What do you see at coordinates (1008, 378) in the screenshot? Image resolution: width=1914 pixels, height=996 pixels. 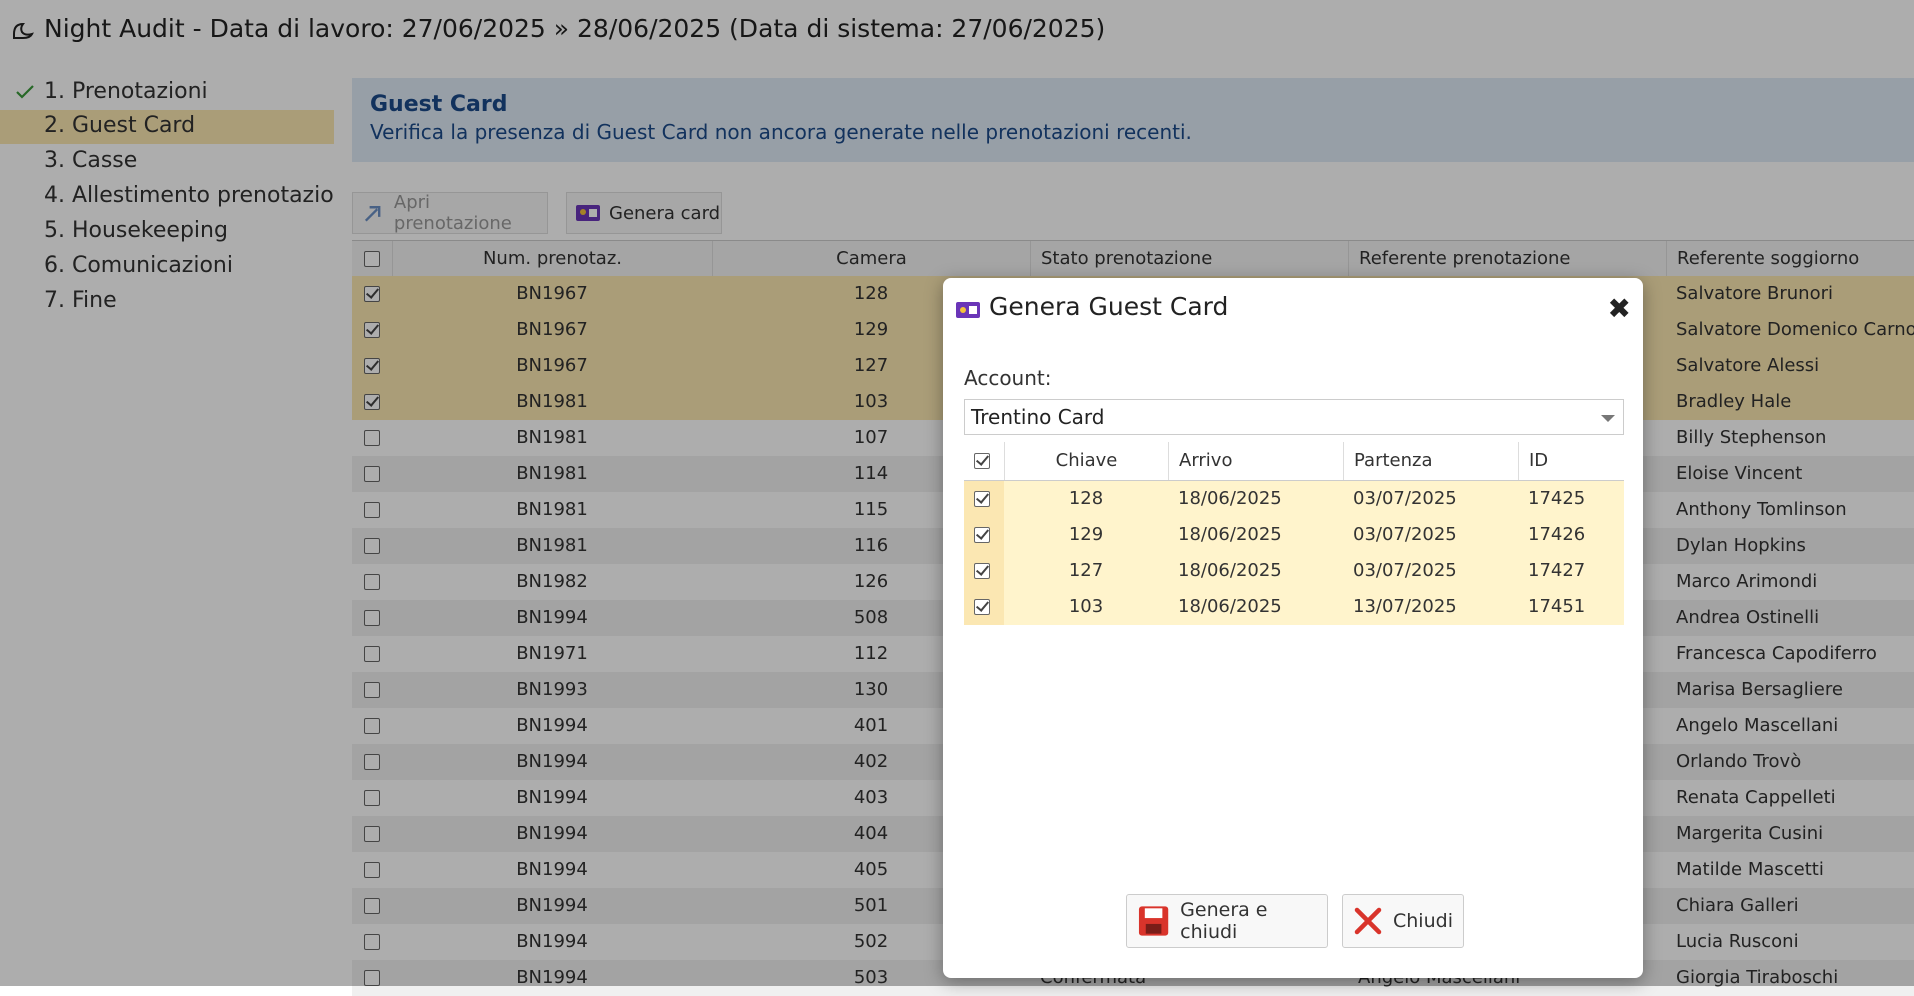 I see `account-label: Account:` at bounding box center [1008, 378].